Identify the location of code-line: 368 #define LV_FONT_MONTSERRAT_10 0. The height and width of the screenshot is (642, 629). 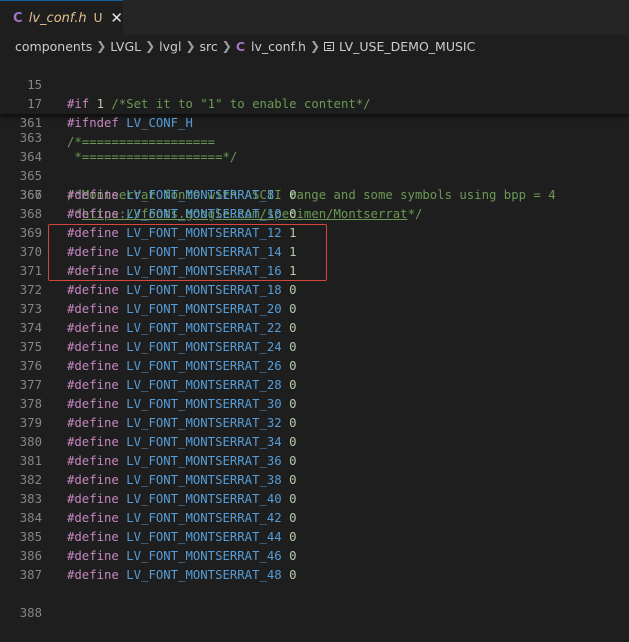
(314, 214).